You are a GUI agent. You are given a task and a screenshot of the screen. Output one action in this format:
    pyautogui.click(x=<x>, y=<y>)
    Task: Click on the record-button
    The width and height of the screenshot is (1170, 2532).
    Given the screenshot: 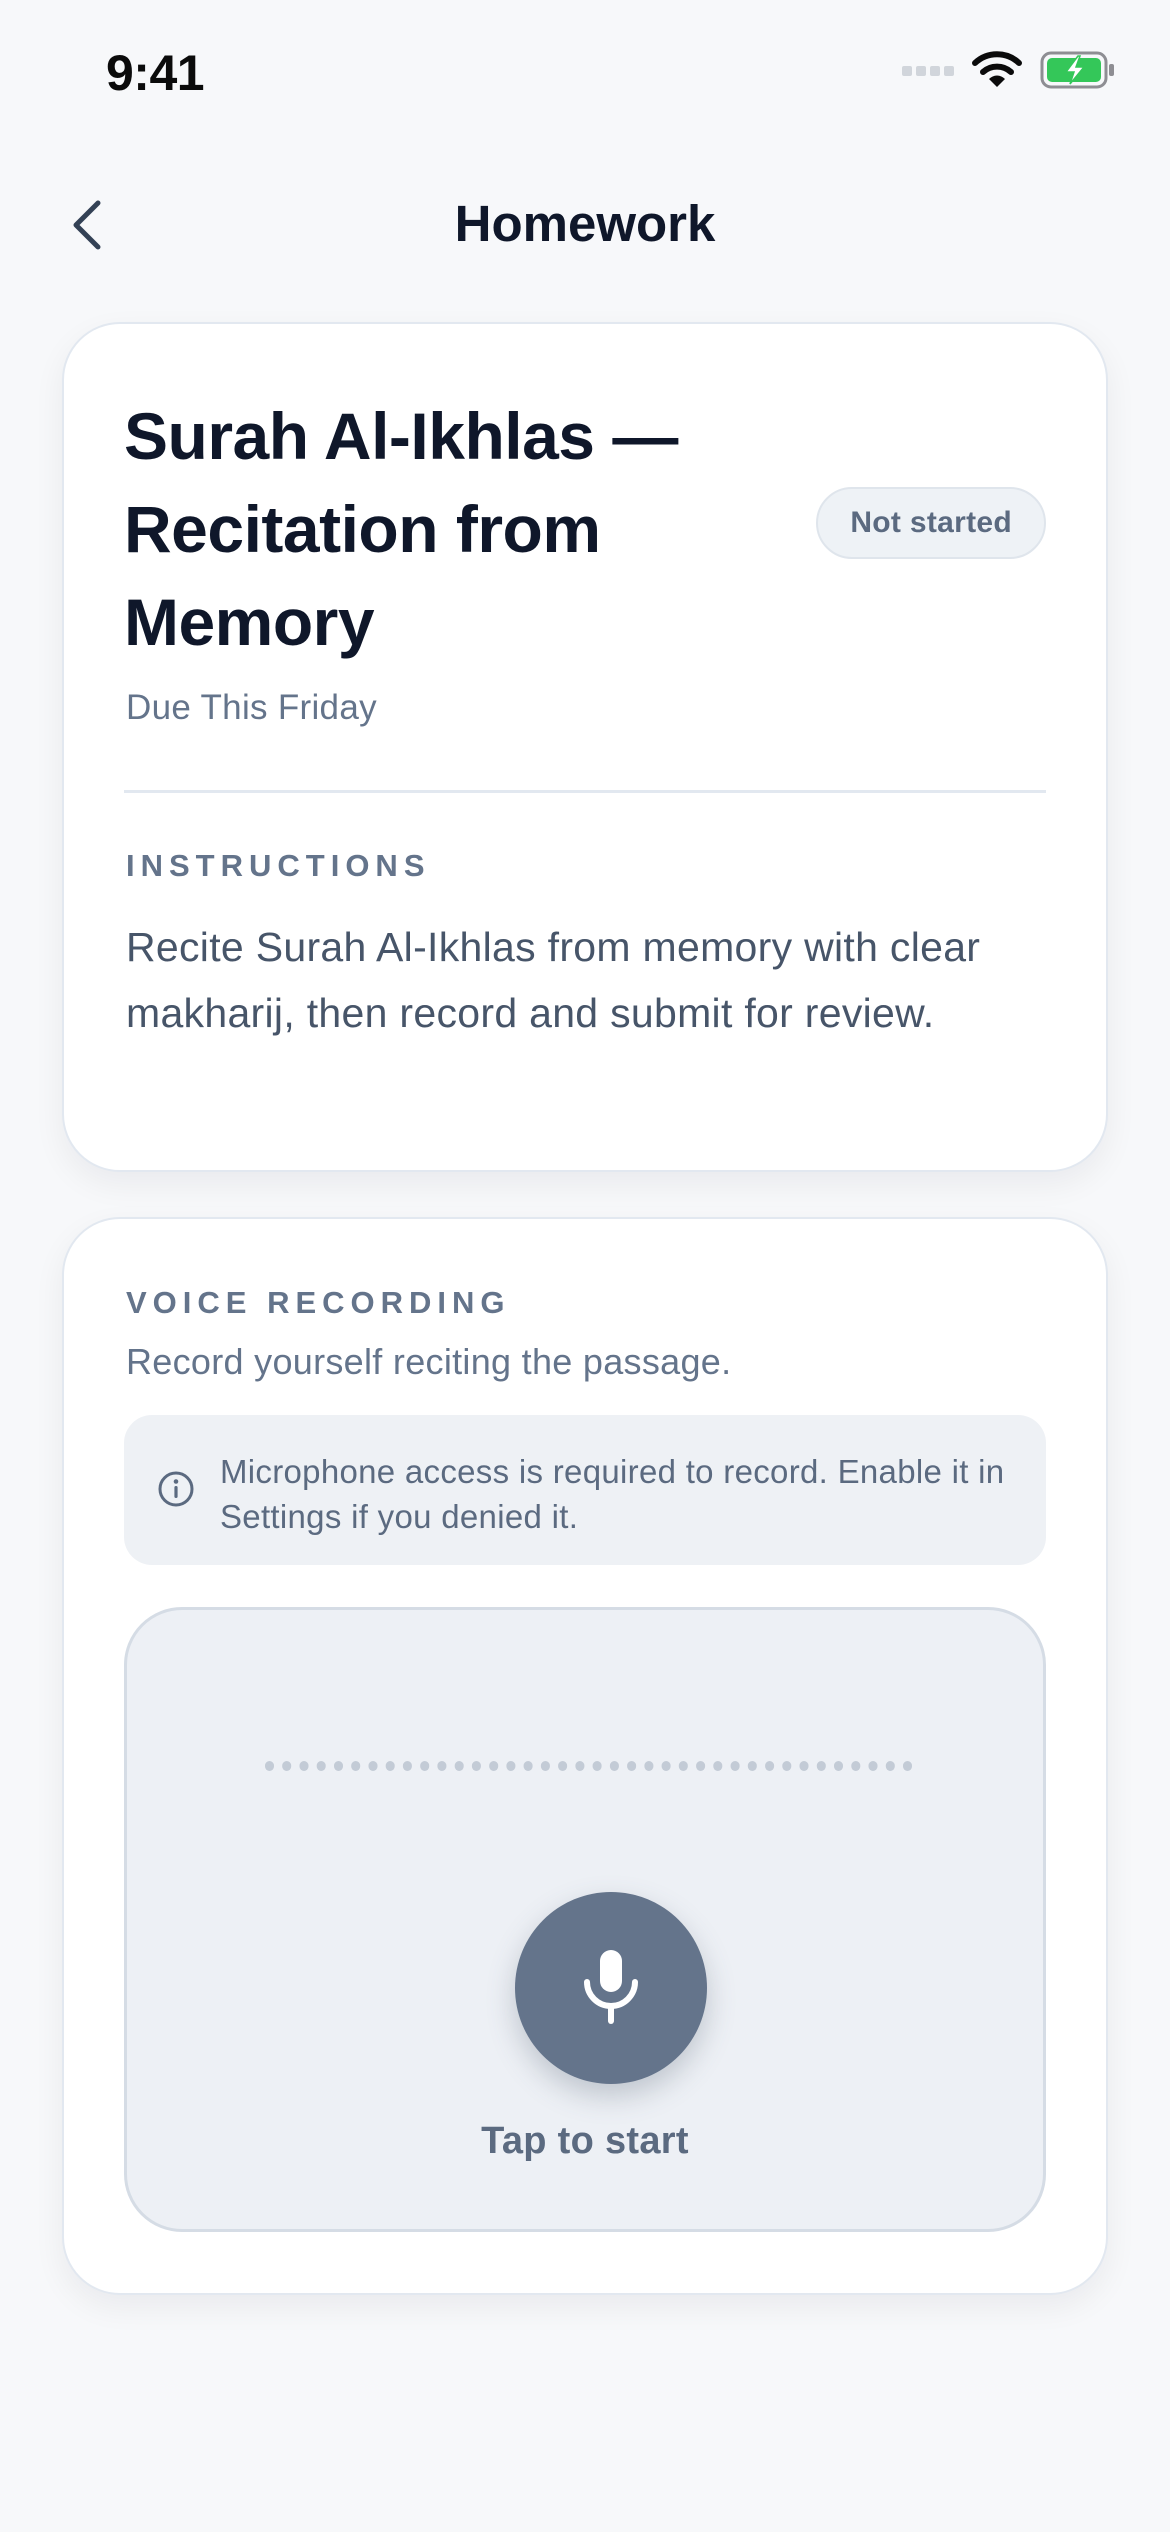 What is the action you would take?
    pyautogui.click(x=611, y=1988)
    